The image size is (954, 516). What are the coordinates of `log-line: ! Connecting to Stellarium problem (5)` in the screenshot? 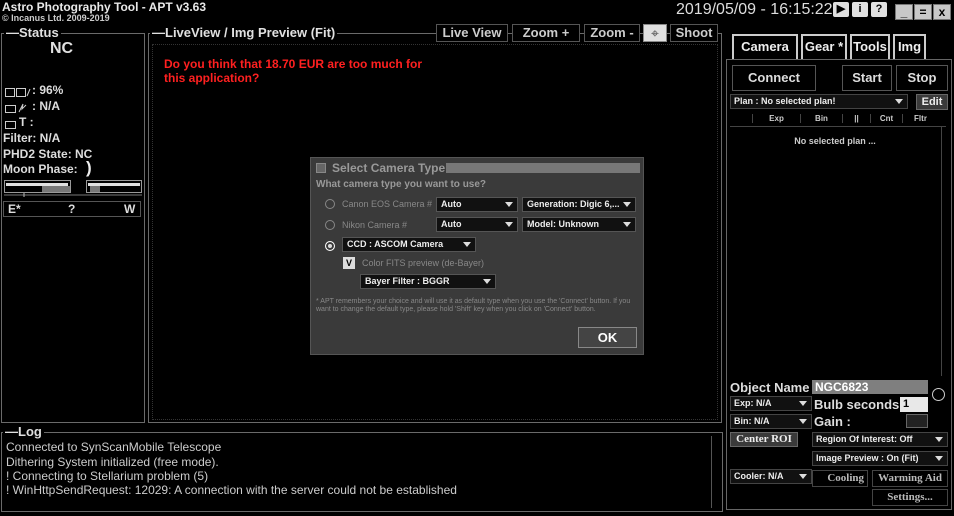 It's located at (107, 476).